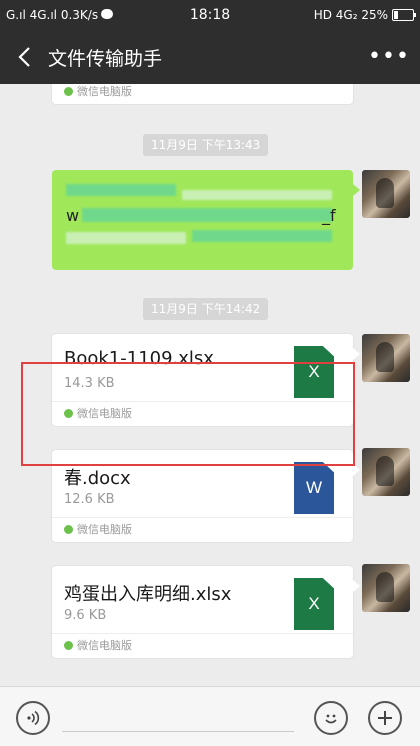 The height and width of the screenshot is (746, 420). Describe the element at coordinates (97, 478) in the screenshot. I see `file-name: 春.docx` at that location.